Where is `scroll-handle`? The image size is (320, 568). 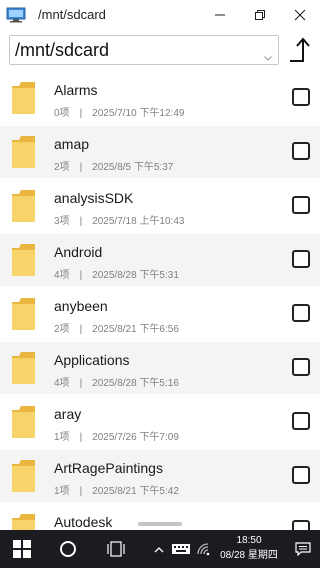 scroll-handle is located at coordinates (160, 524).